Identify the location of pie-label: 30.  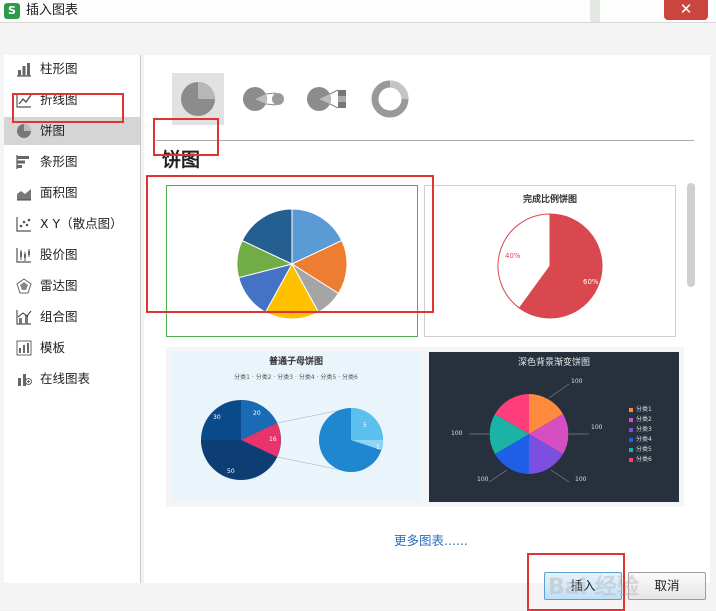
(217, 417).